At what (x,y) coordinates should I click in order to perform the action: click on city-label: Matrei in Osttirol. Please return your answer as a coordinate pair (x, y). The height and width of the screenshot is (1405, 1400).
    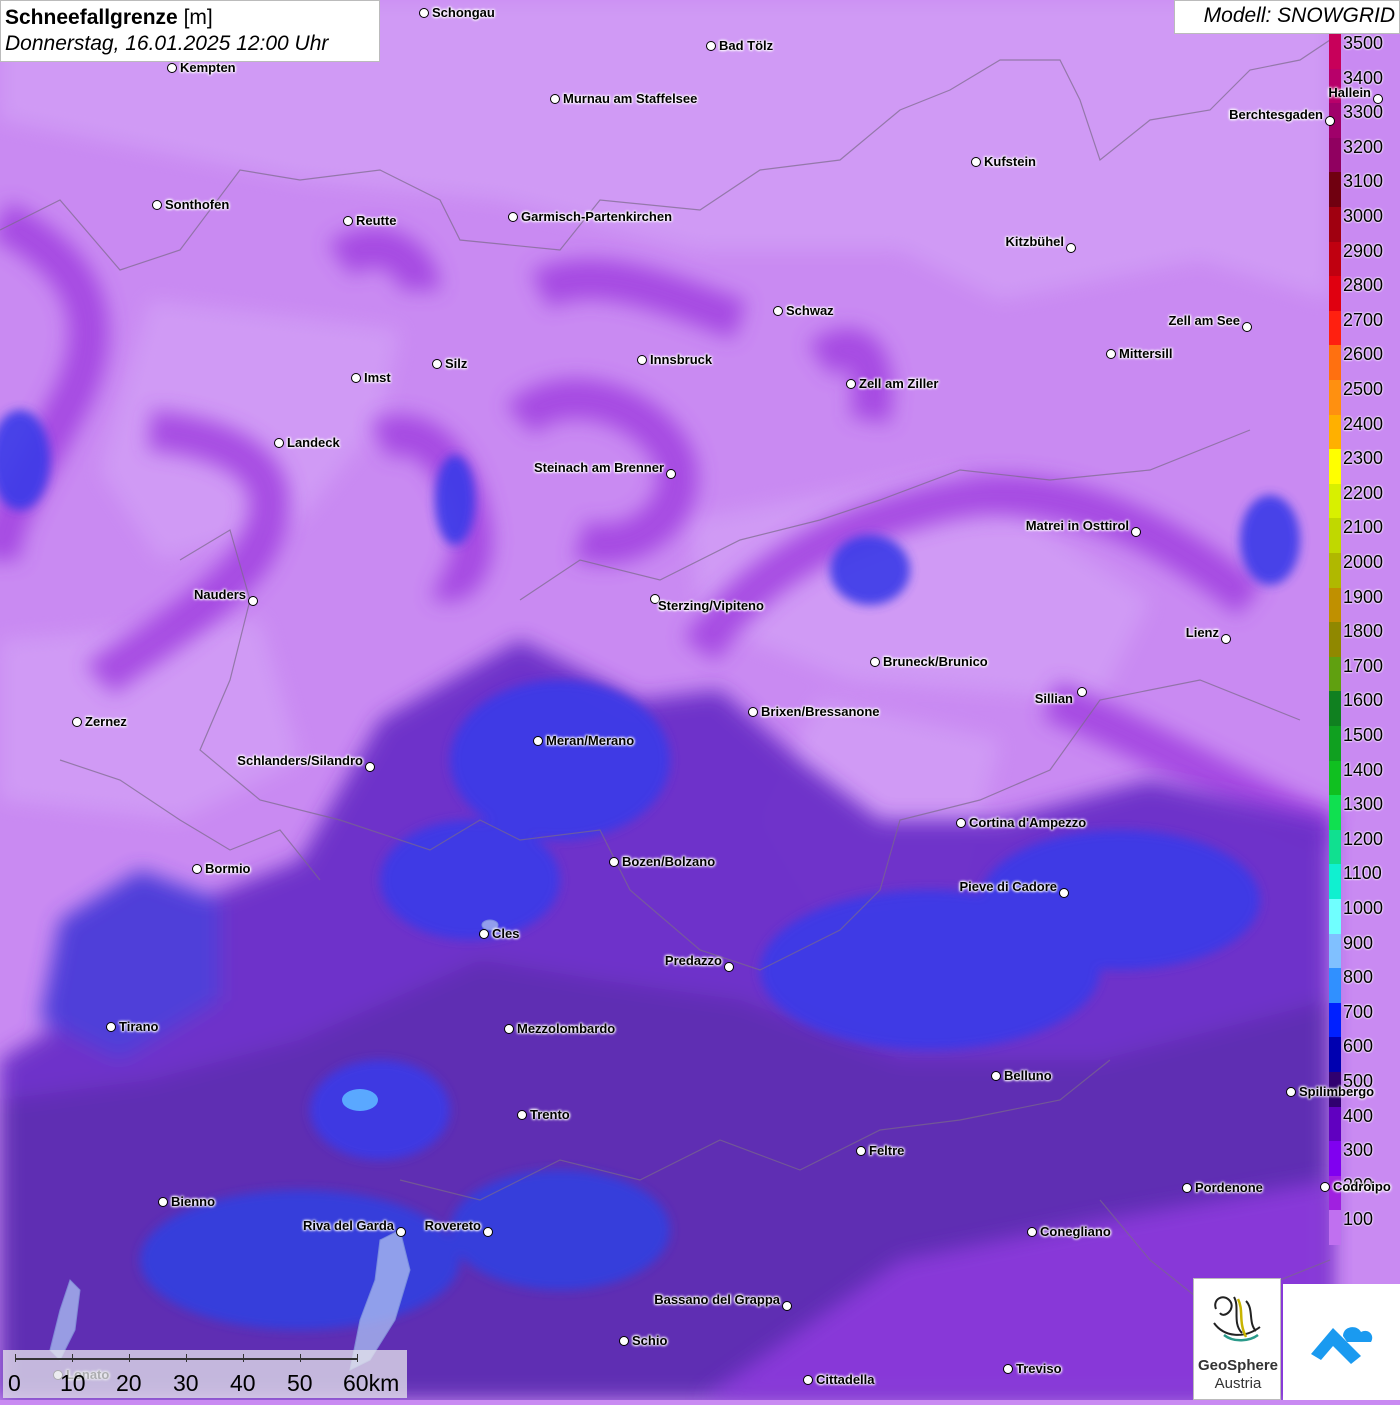
    Looking at the image, I should click on (1077, 525).